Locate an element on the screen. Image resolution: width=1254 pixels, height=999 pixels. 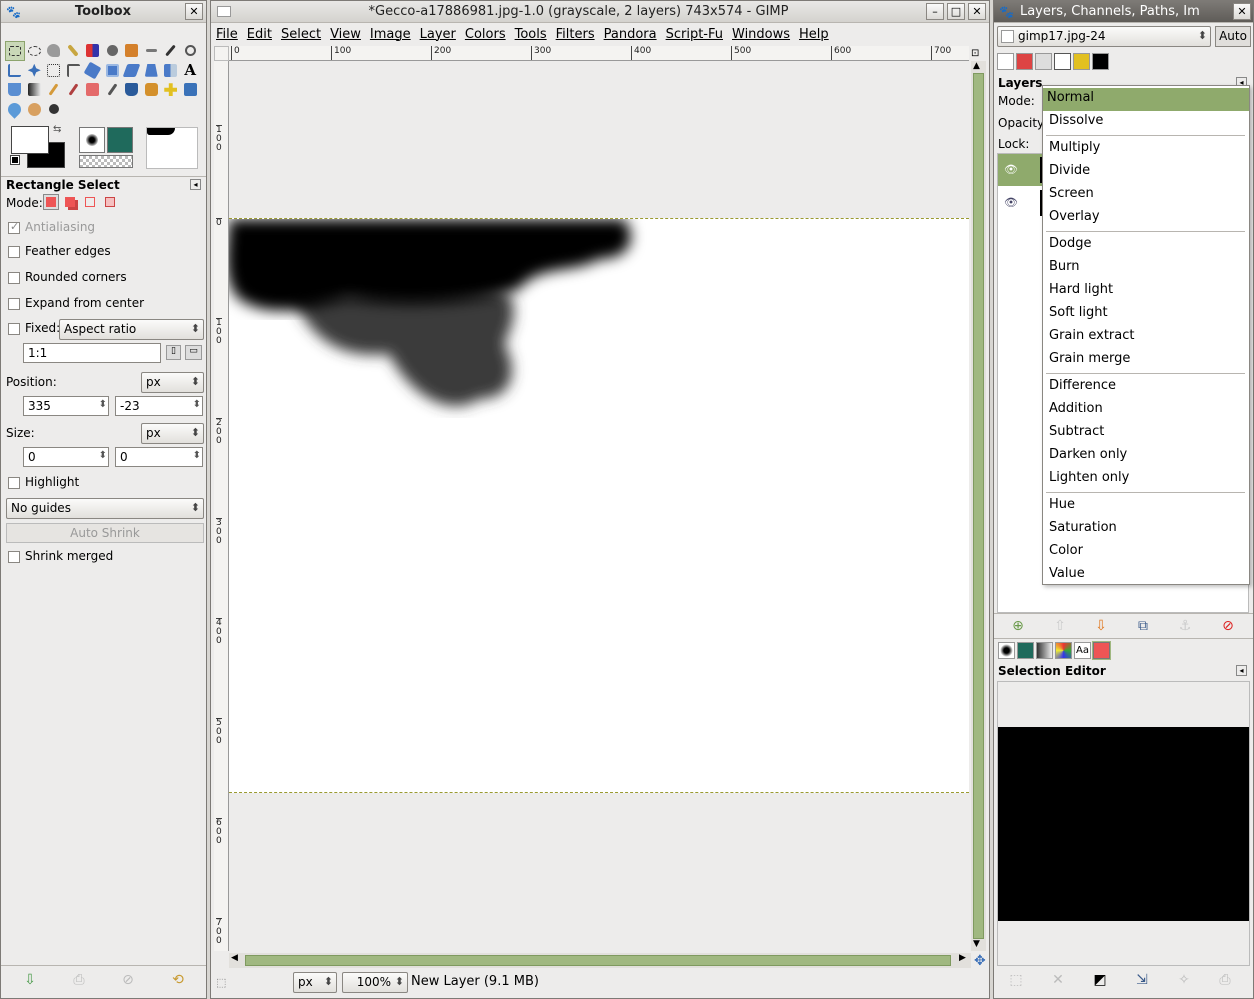
scissors-icon is located at coordinates (113, 51).